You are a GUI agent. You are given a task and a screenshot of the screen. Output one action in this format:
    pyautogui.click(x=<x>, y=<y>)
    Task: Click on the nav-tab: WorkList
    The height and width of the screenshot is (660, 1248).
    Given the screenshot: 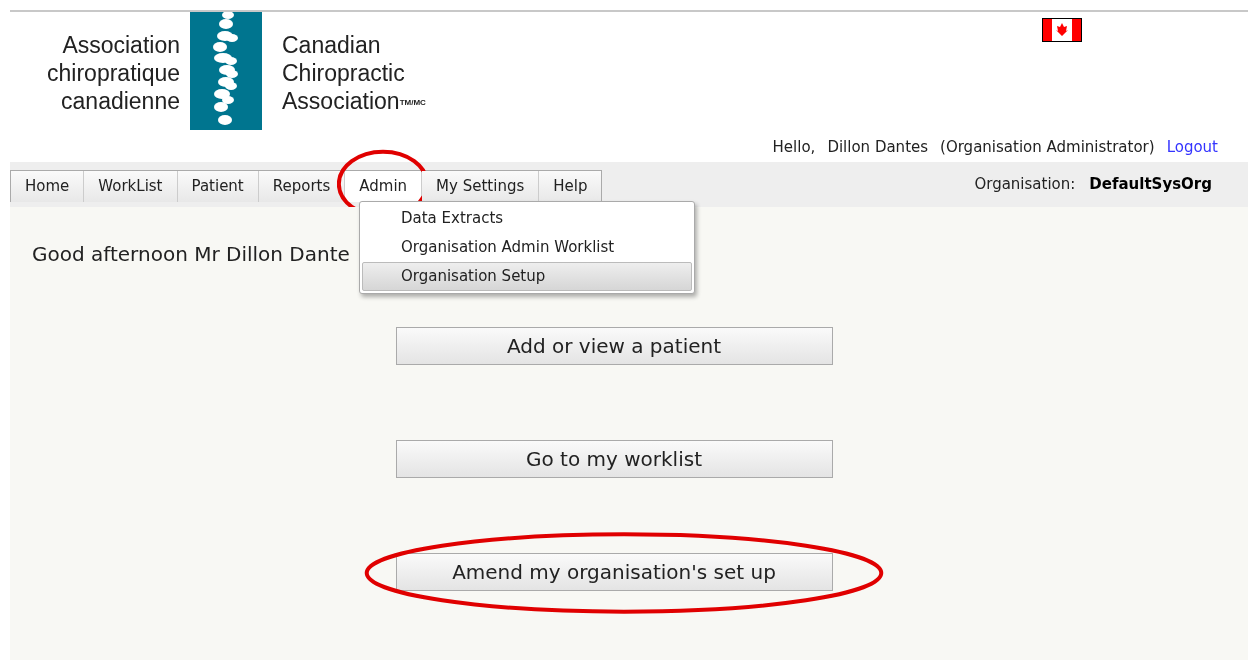 What is the action you would take?
    pyautogui.click(x=131, y=186)
    